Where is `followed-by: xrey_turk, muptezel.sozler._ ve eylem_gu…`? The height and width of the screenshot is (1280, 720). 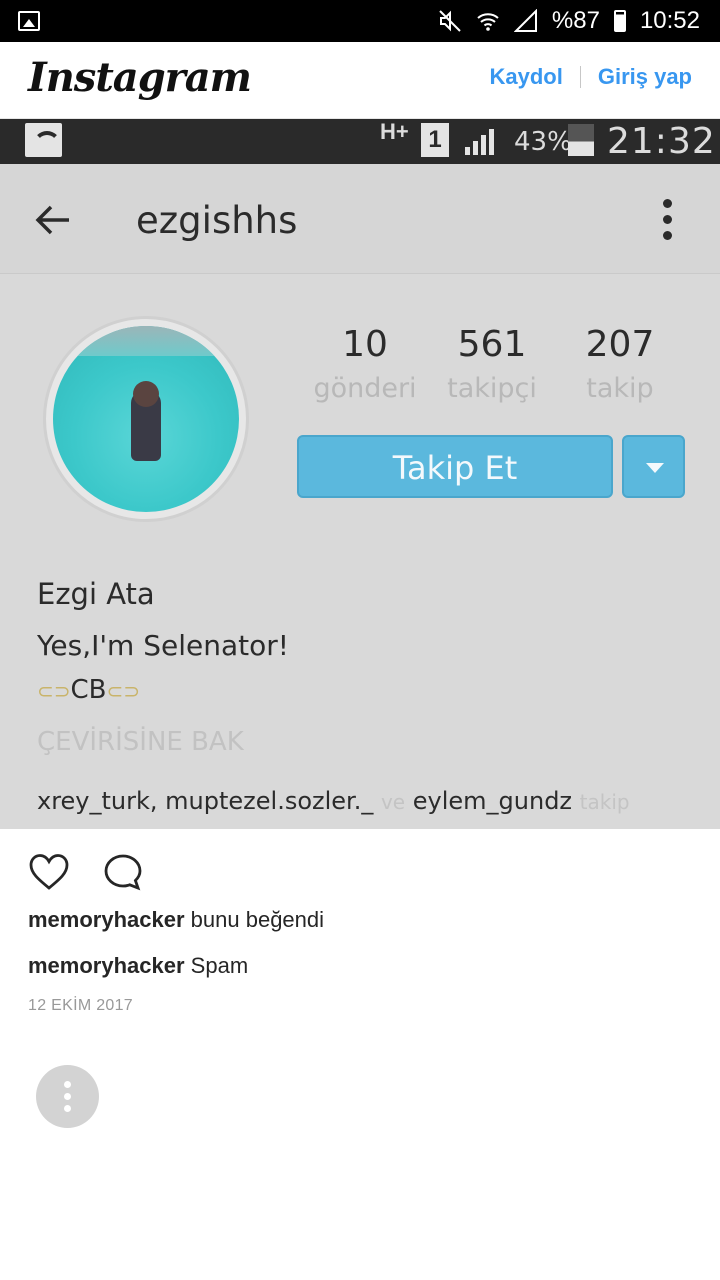 followed-by: xrey_turk, muptezel.sozler._ ve eylem_gu… is located at coordinates (333, 801).